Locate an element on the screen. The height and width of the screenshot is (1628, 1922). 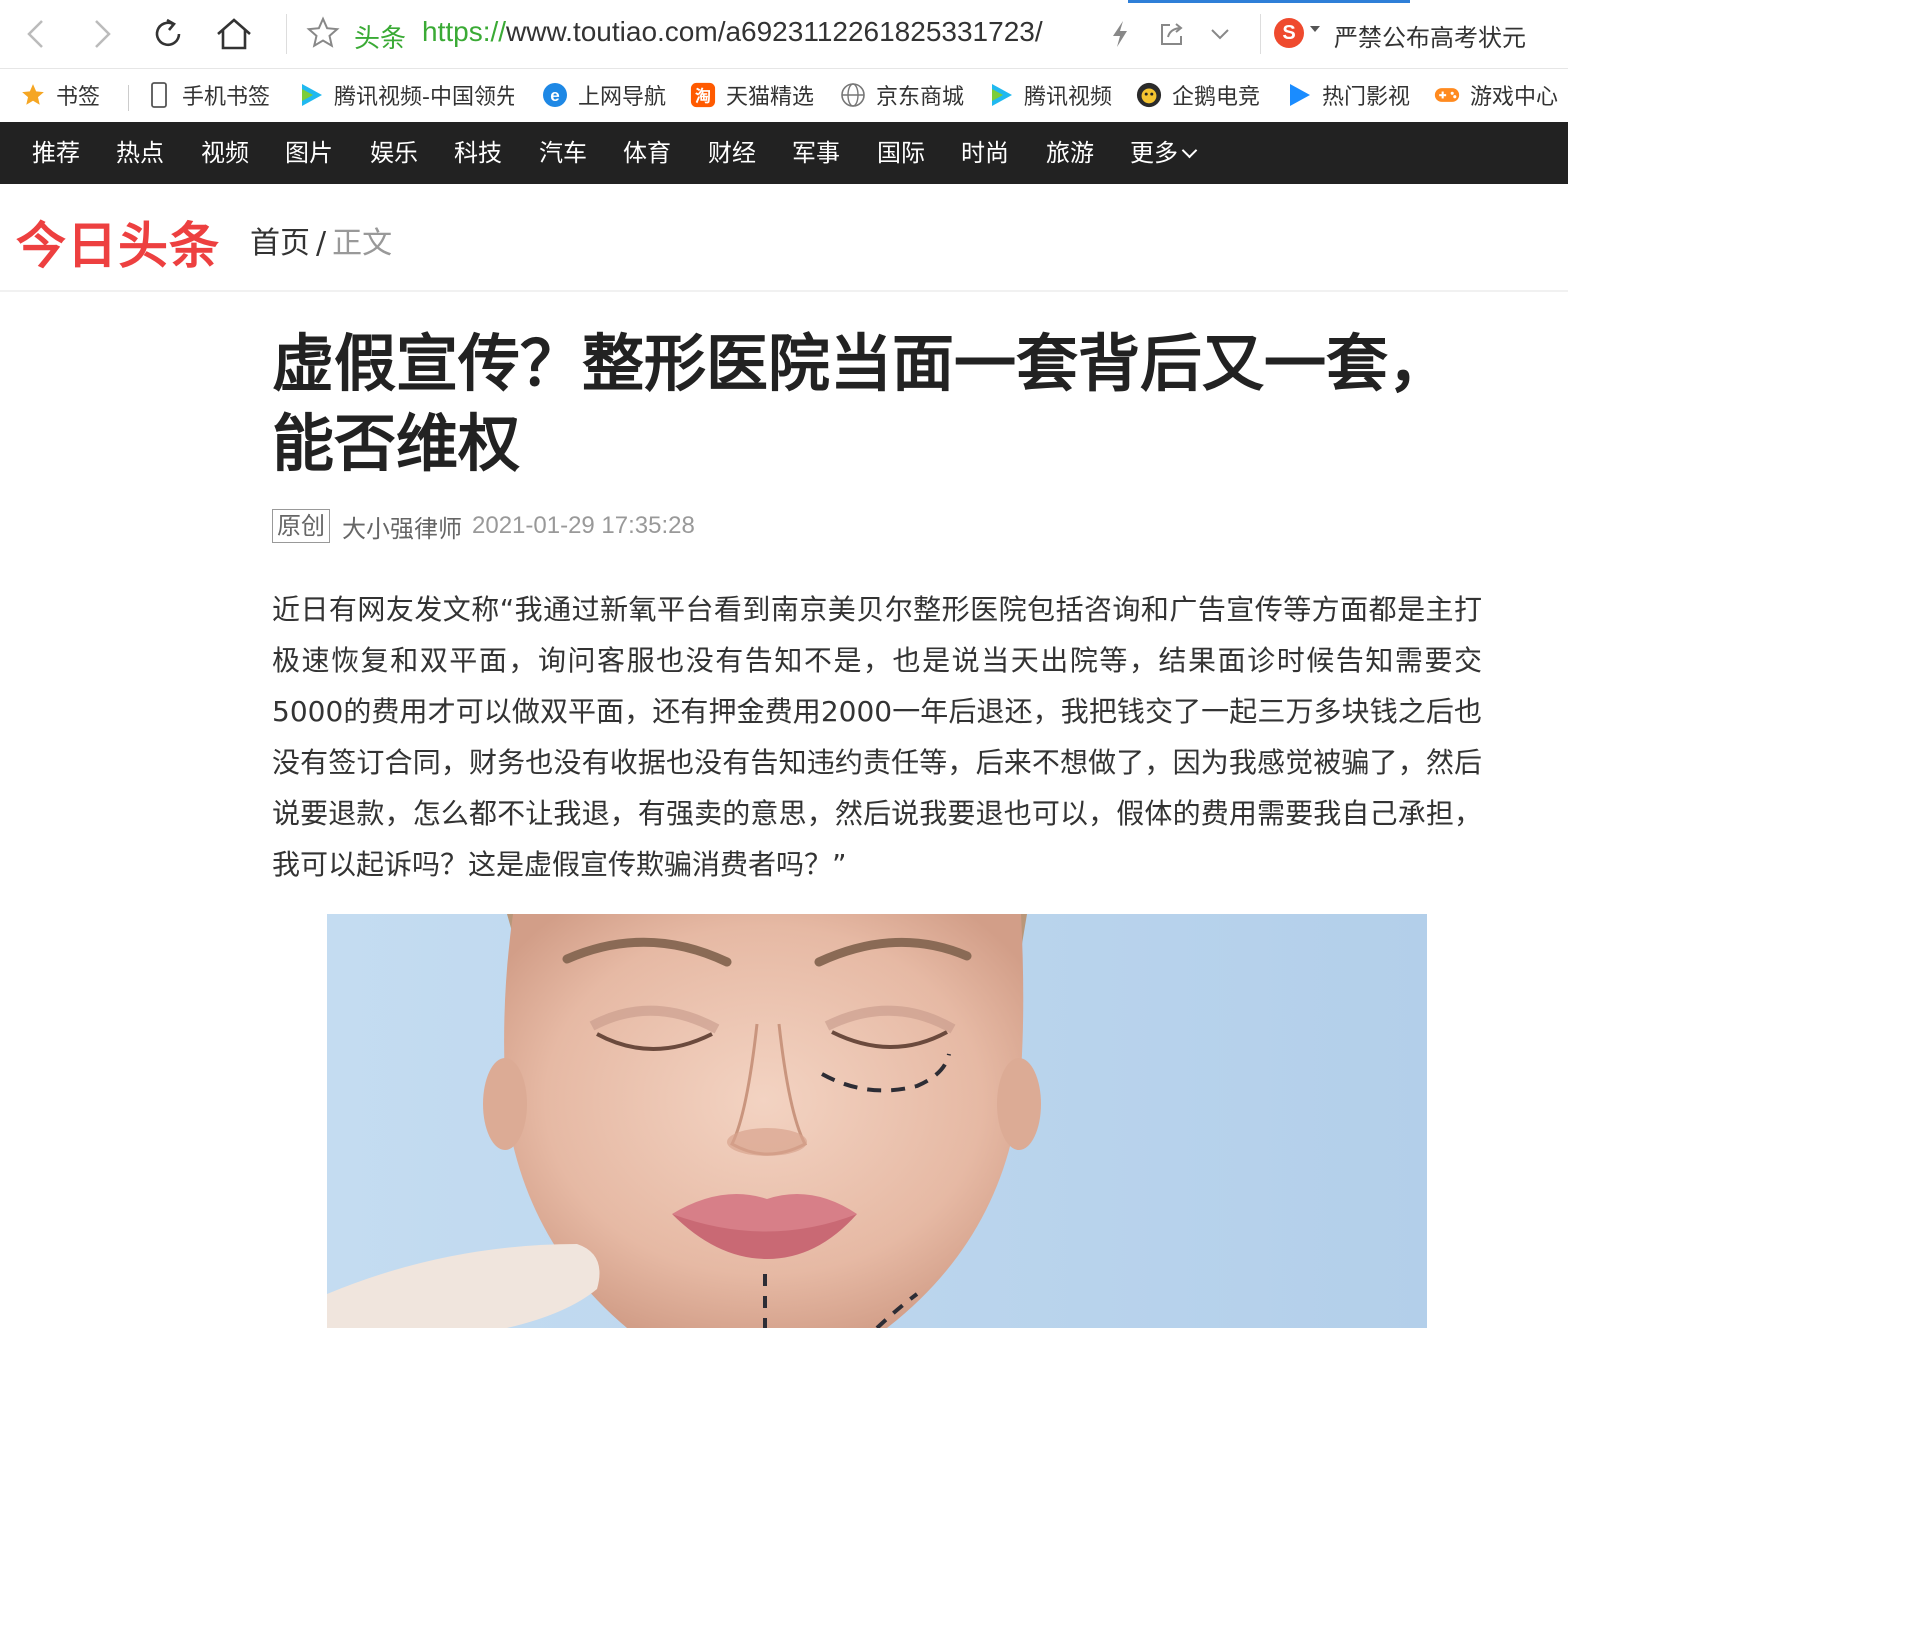
sogou-search-icon: S is located at coordinates (1289, 33).